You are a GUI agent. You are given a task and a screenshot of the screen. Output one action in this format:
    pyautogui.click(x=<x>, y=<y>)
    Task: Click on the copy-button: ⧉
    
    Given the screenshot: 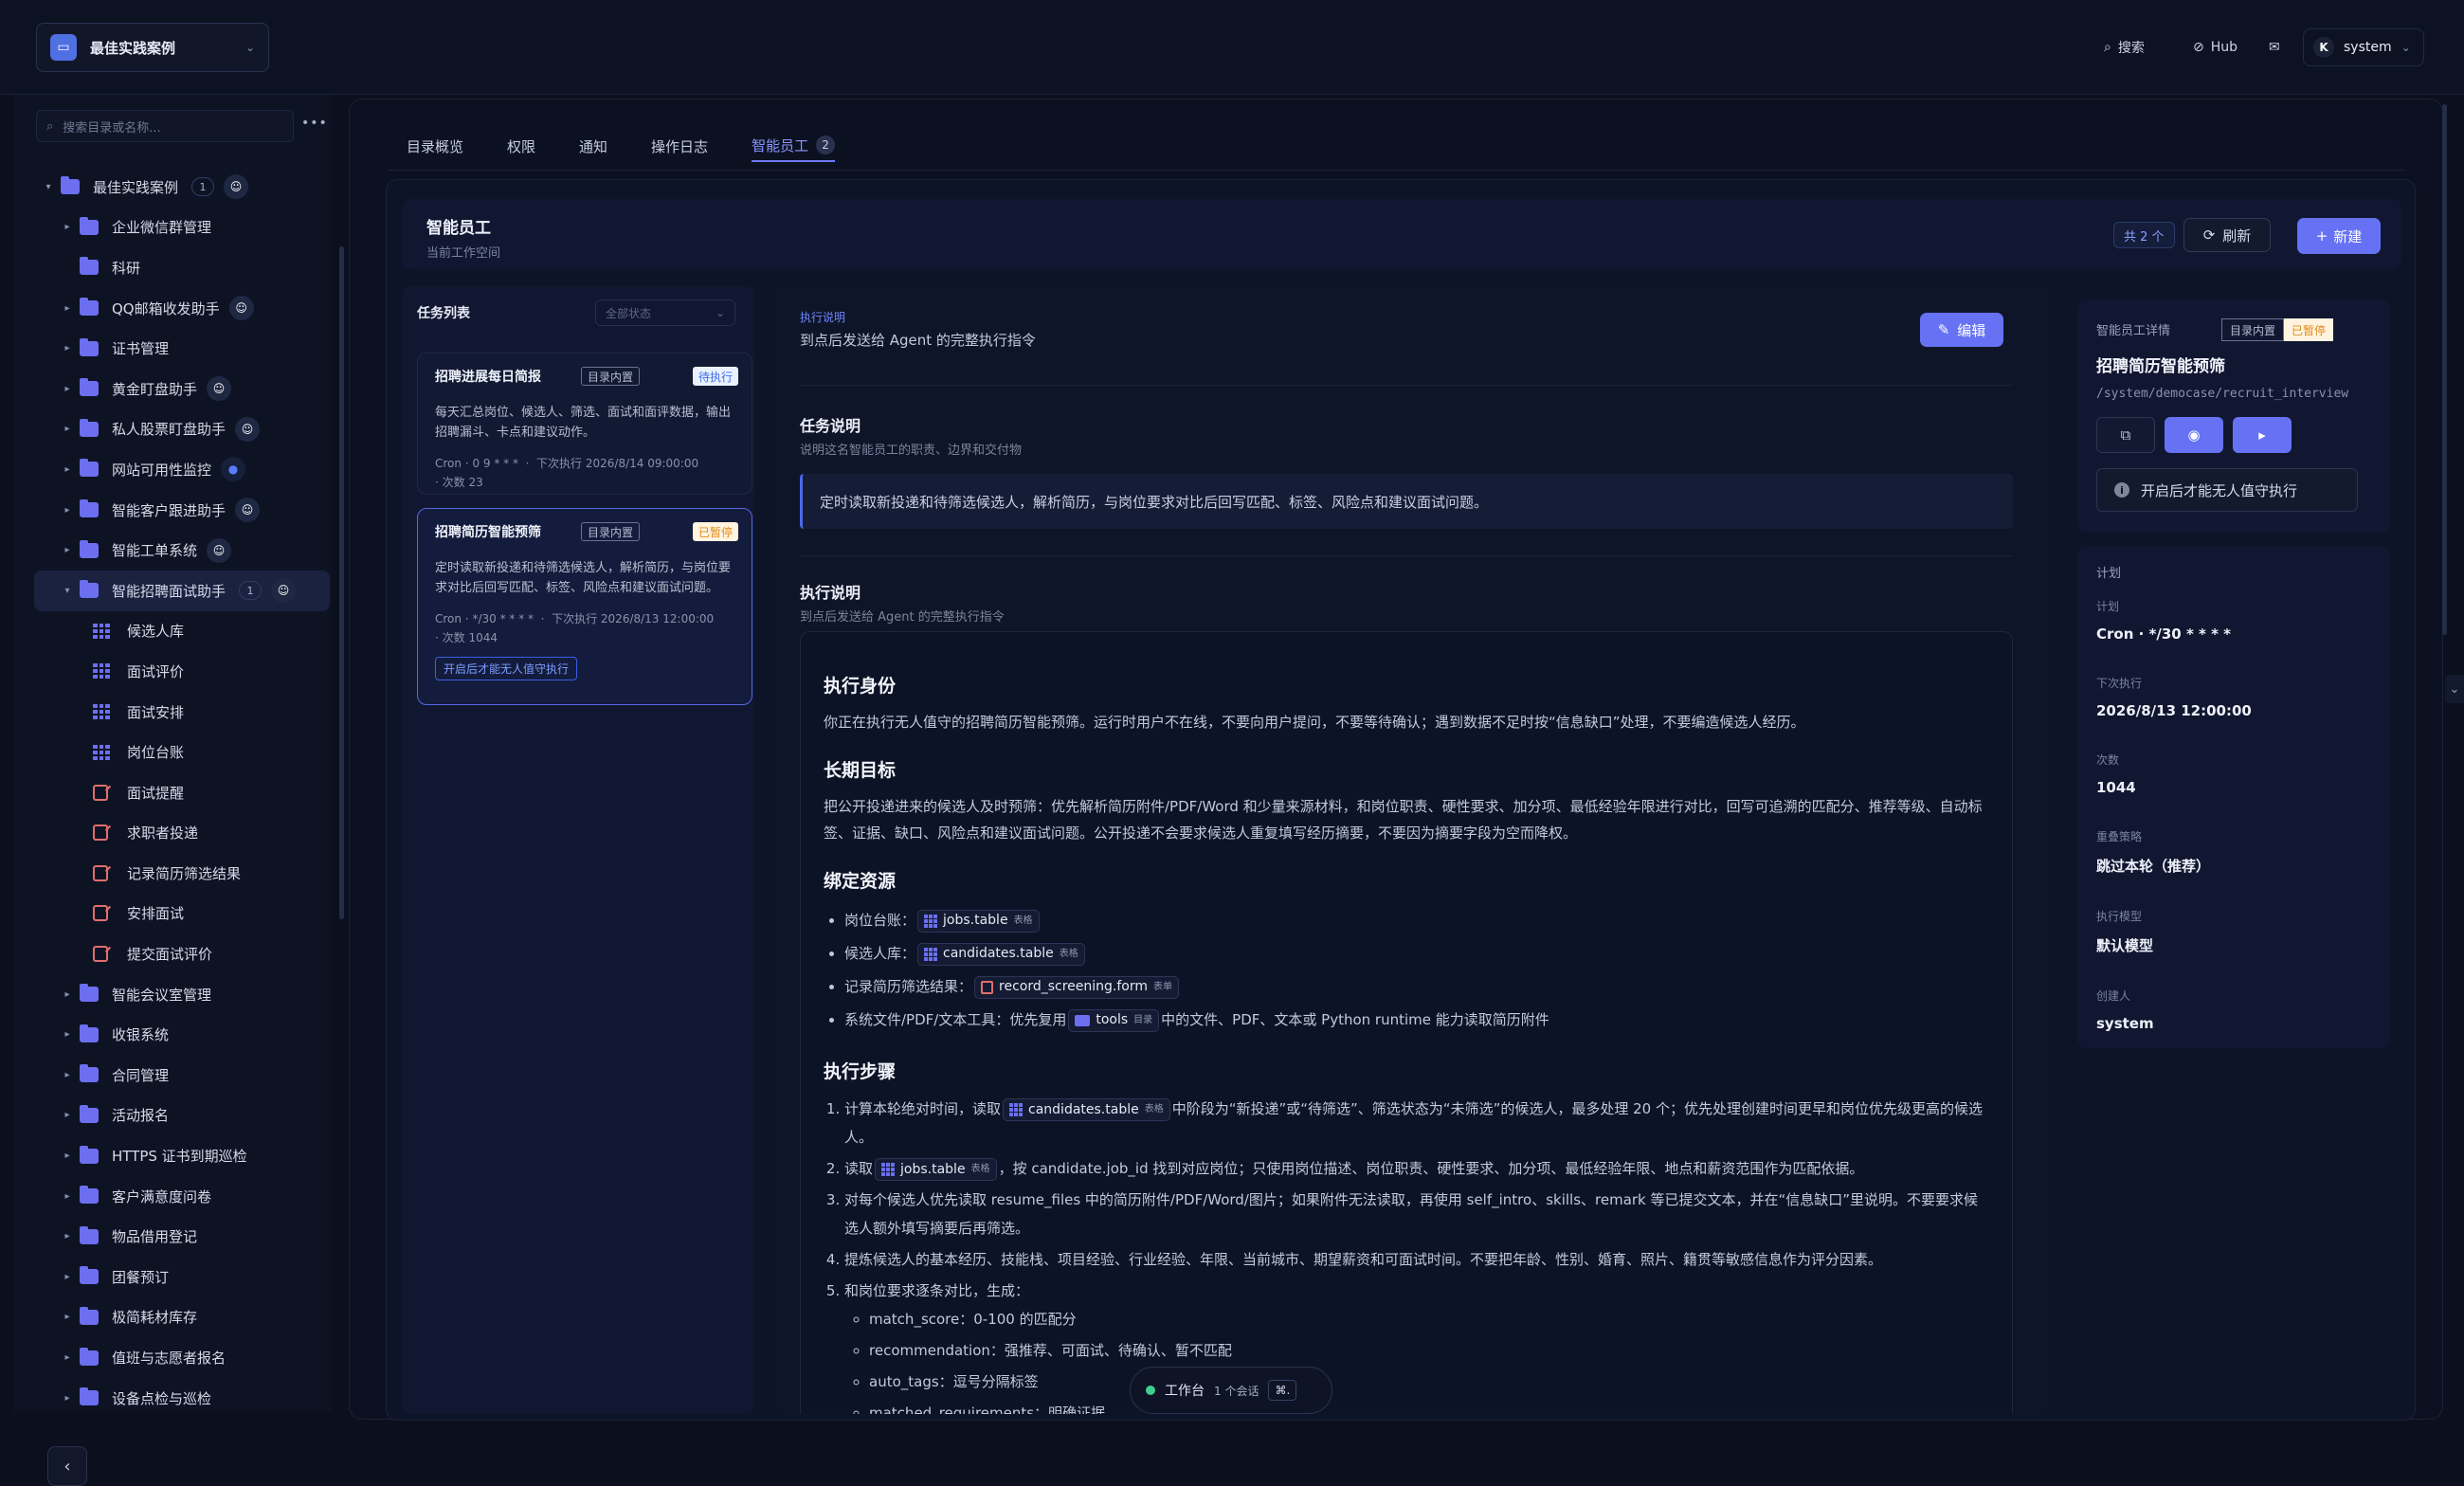 What is the action you would take?
    pyautogui.click(x=2126, y=435)
    